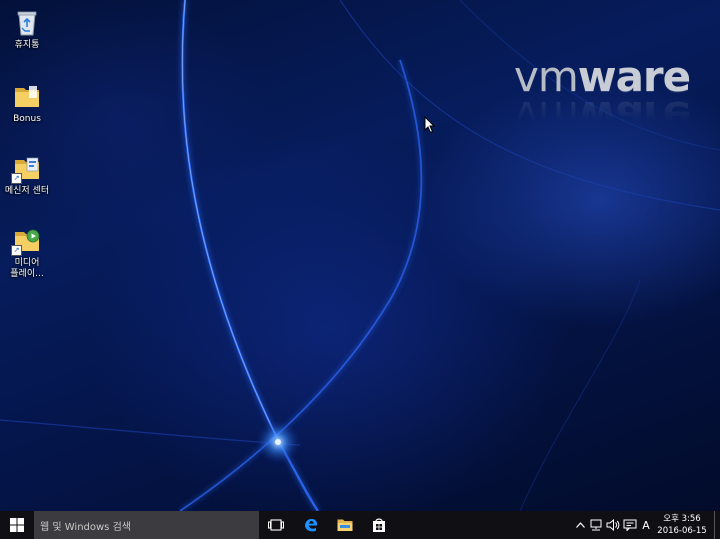 The image size is (720, 539). Describe the element at coordinates (714, 525) in the screenshot. I see `show-desktop-button` at that location.